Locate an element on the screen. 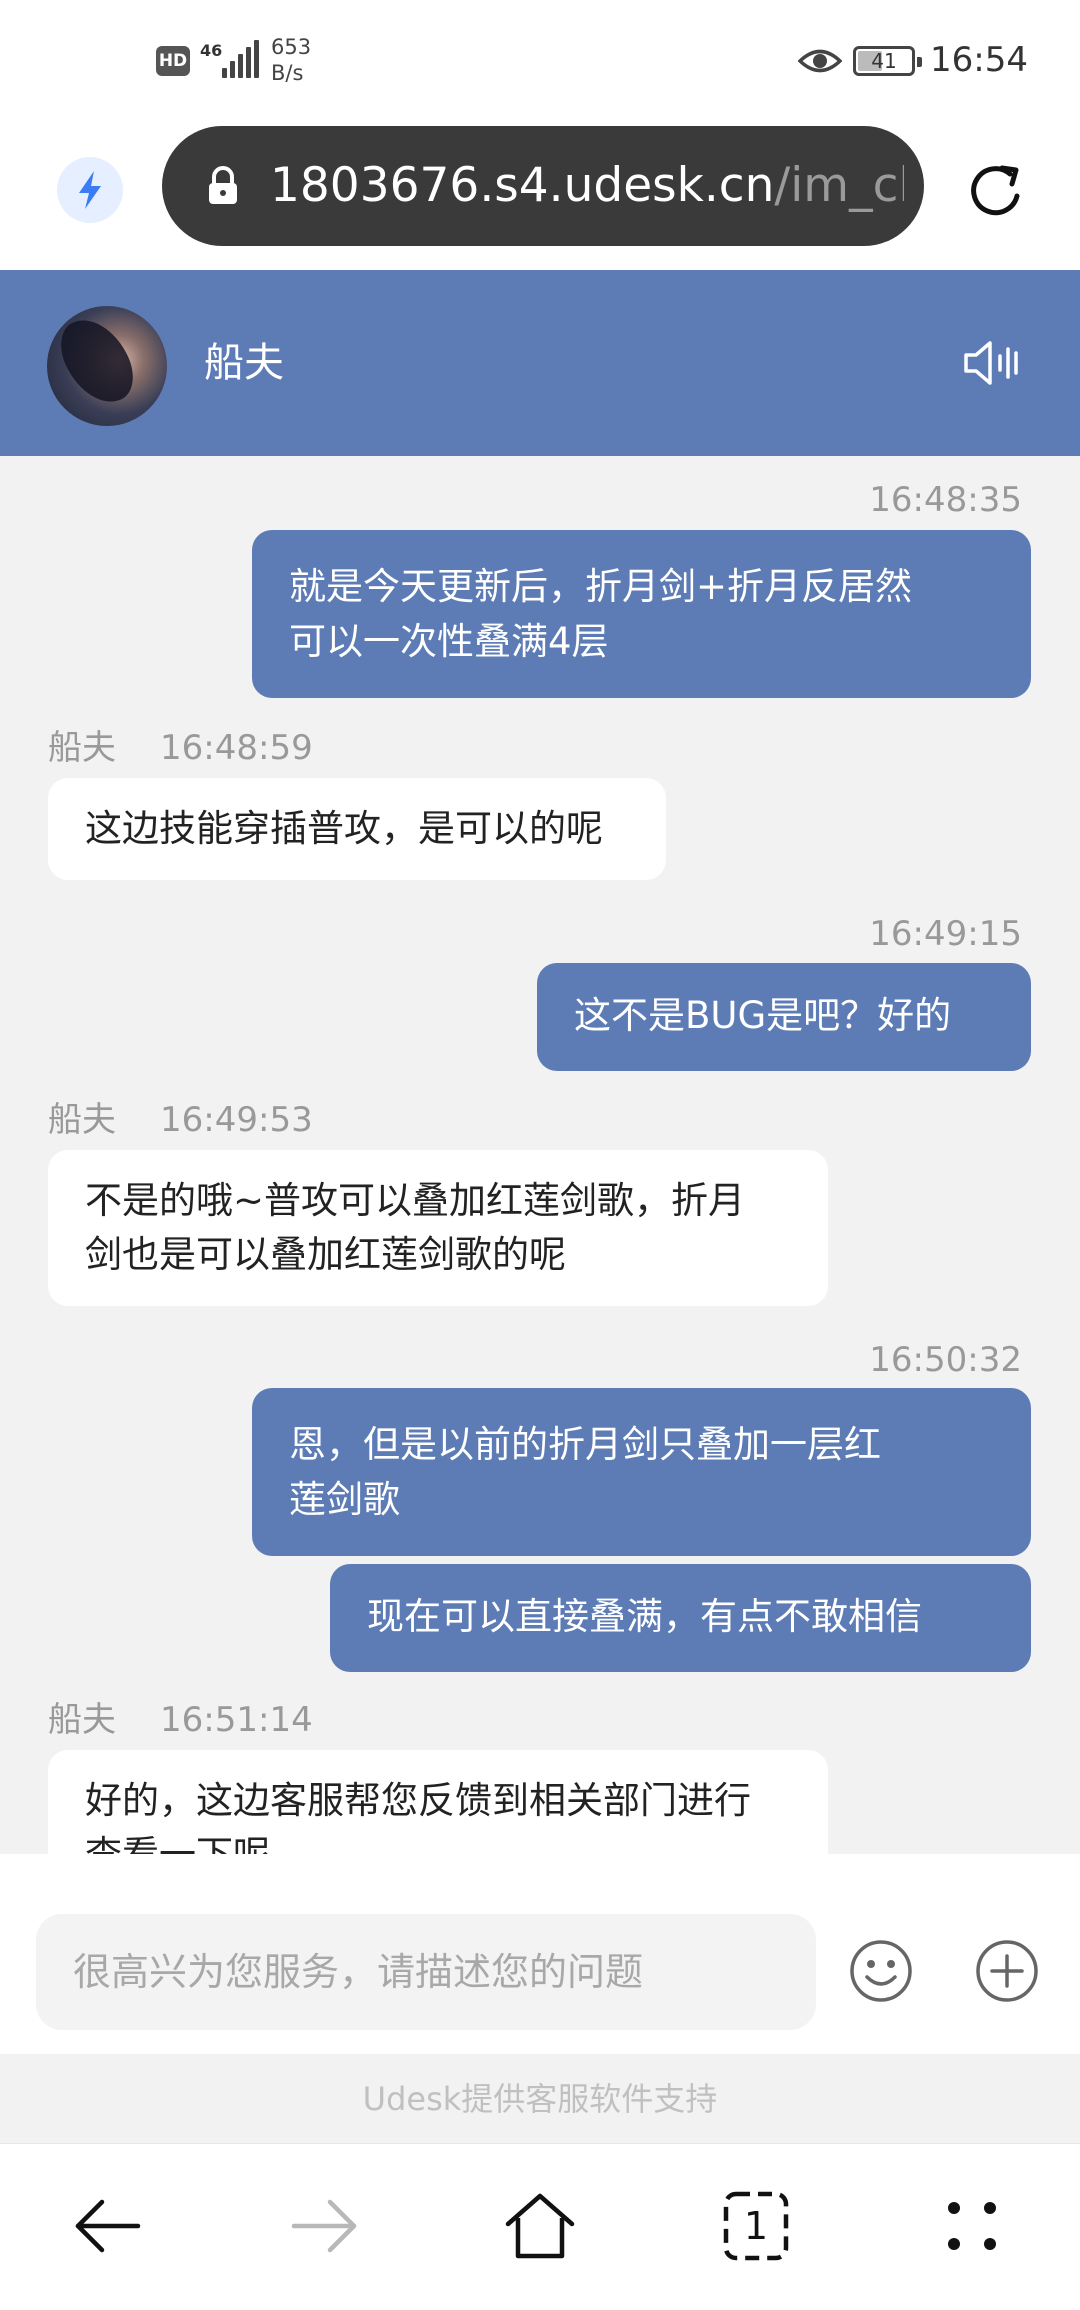 The height and width of the screenshot is (2310, 1080). lock-icon is located at coordinates (223, 185).